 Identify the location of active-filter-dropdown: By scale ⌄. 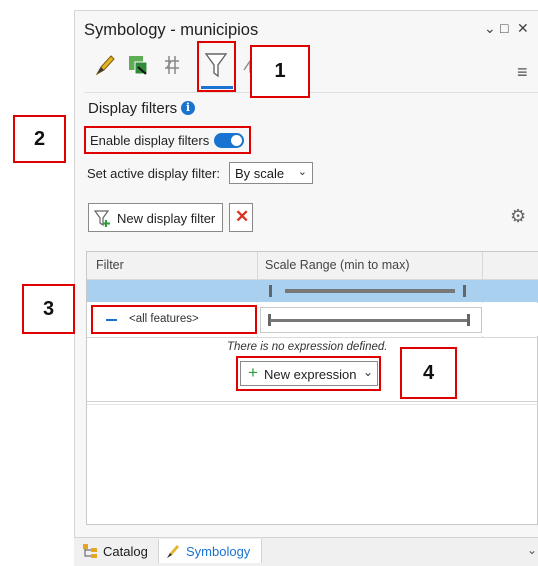
(271, 173).